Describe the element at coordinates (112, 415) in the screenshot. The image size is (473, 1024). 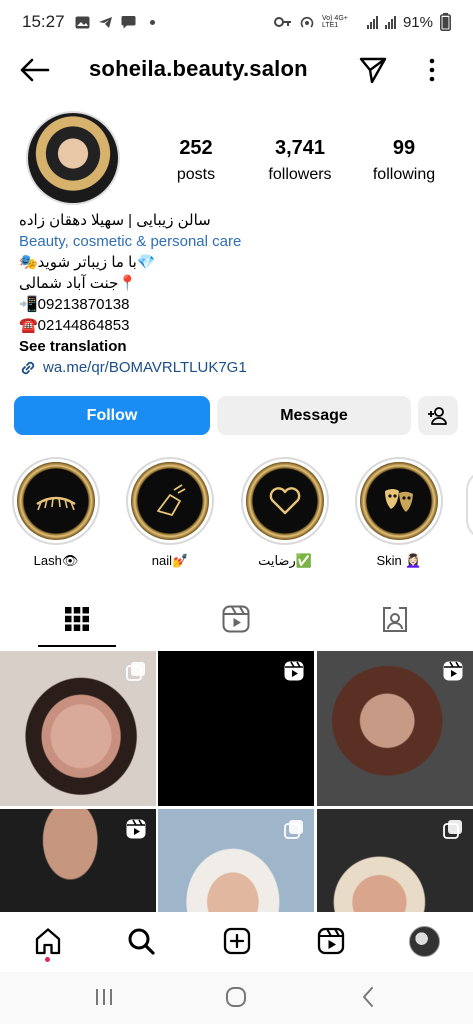
I see `follow-button: Follow` at that location.